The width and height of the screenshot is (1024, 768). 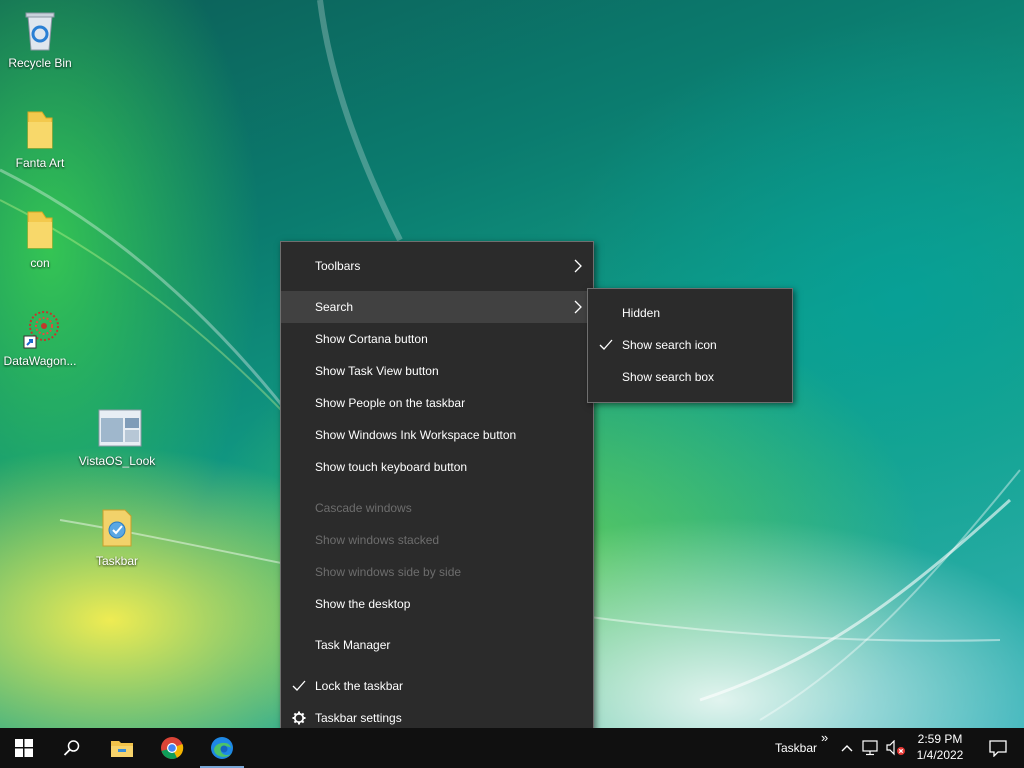 I want to click on toolbar-overflow-button: », so click(x=824, y=737).